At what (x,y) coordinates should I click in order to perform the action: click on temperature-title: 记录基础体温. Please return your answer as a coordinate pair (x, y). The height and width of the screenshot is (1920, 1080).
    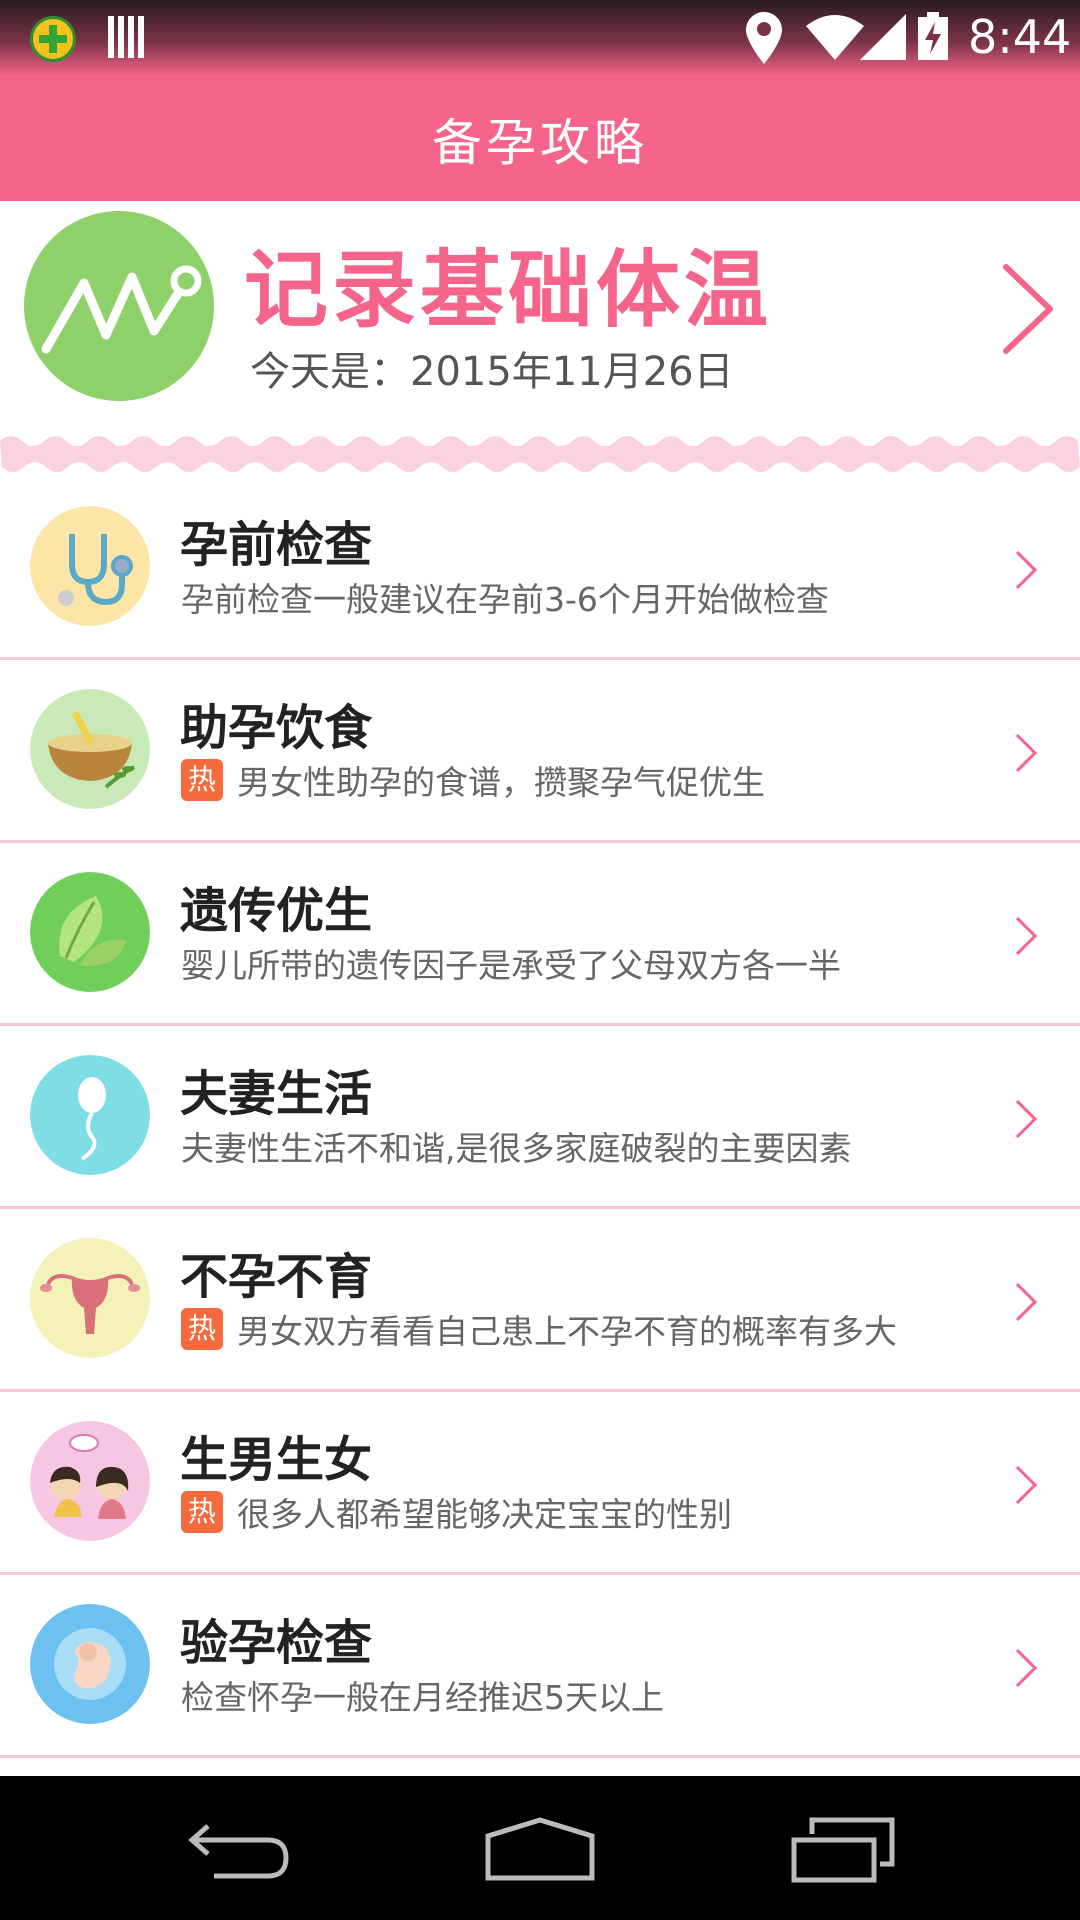
    Looking at the image, I should click on (508, 290).